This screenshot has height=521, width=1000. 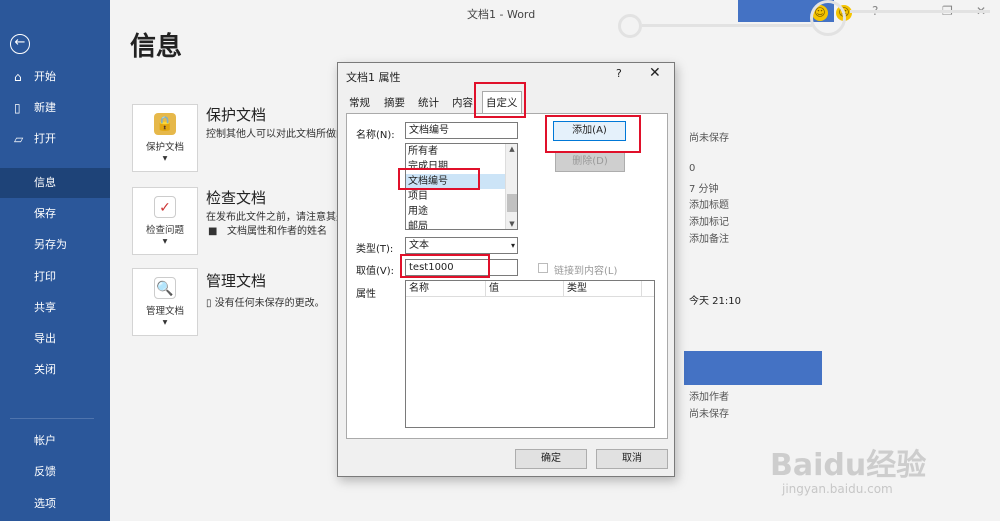 What do you see at coordinates (276, 134) in the screenshot?
I see `protect-desc: 控制其他人可以对此文档所做的` at bounding box center [276, 134].